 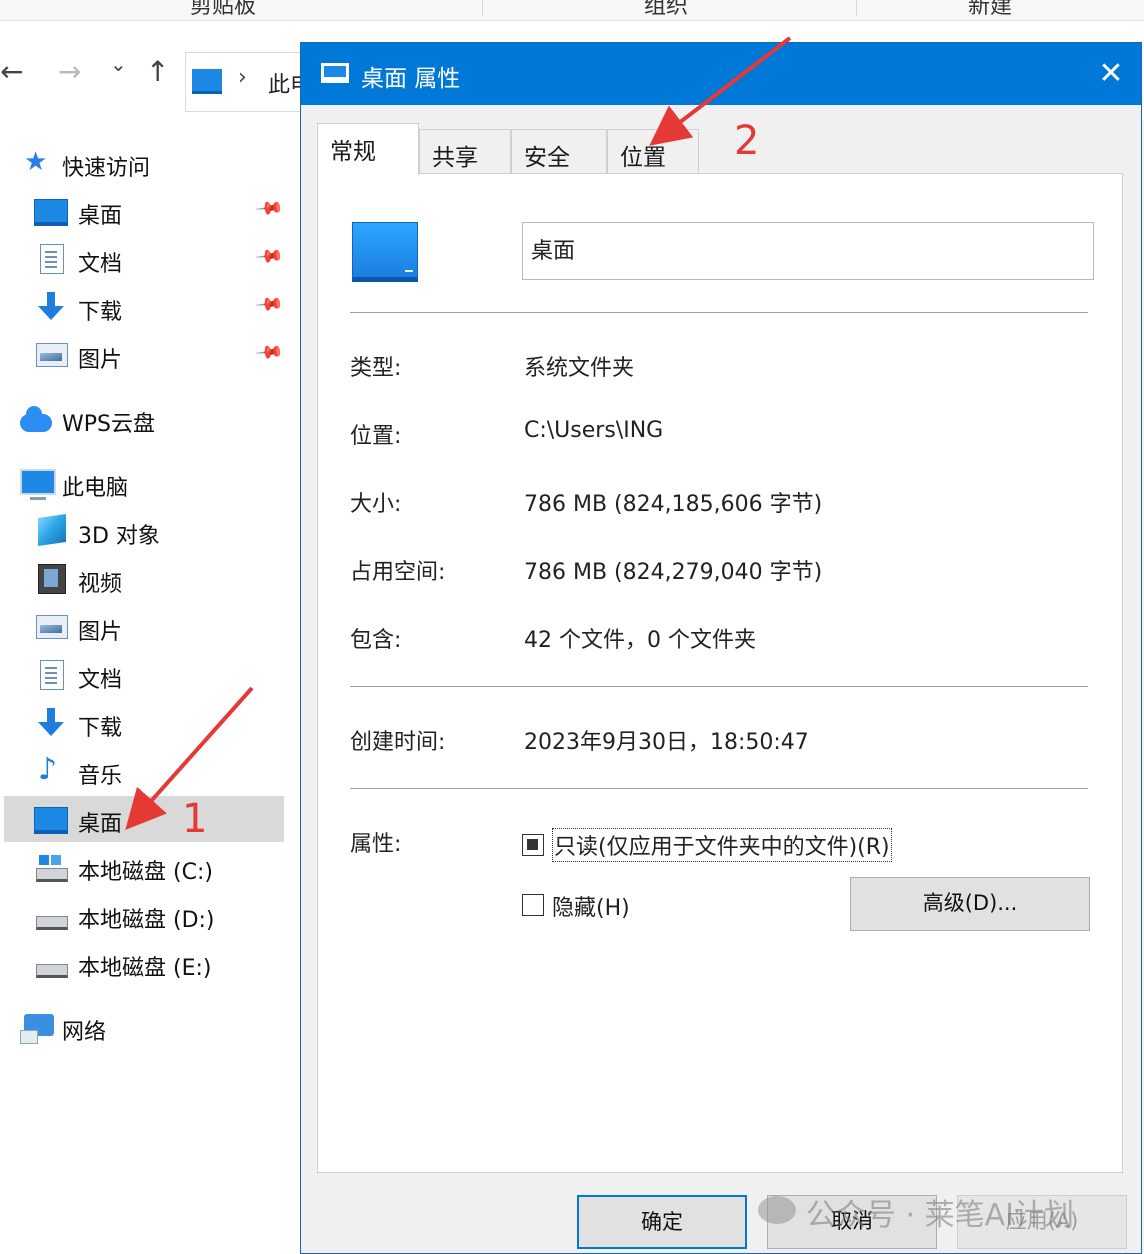 I want to click on folder-desktop-icon, so click(x=335, y=73).